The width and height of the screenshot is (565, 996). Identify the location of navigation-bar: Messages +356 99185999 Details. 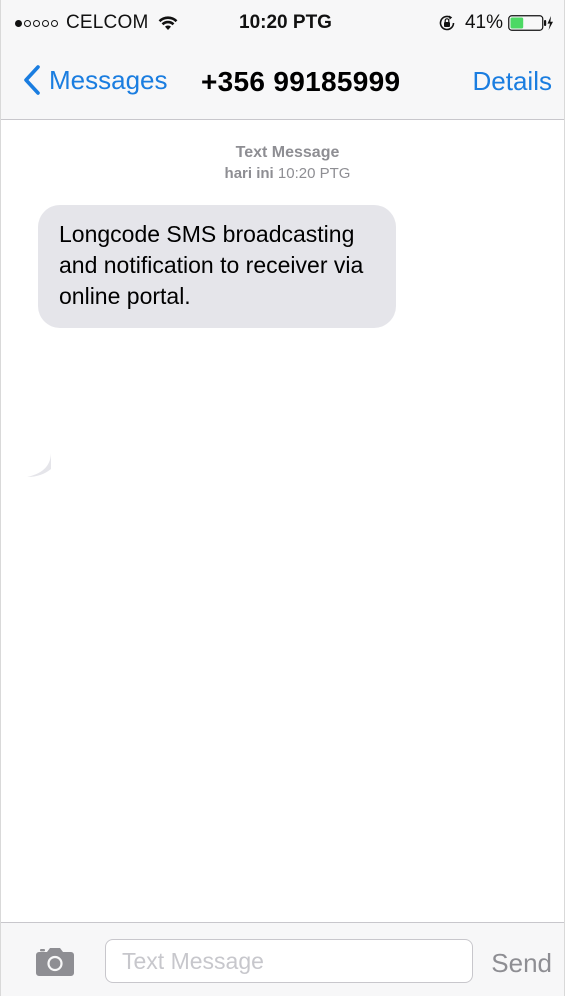
(282, 82).